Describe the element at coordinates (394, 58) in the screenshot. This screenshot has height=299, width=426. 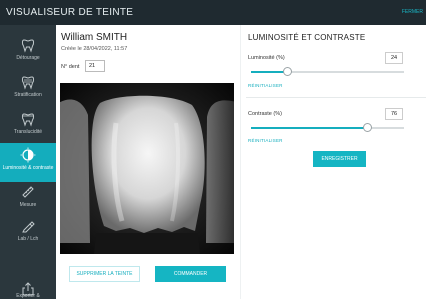
I see `brightness-value-input: 24` at that location.